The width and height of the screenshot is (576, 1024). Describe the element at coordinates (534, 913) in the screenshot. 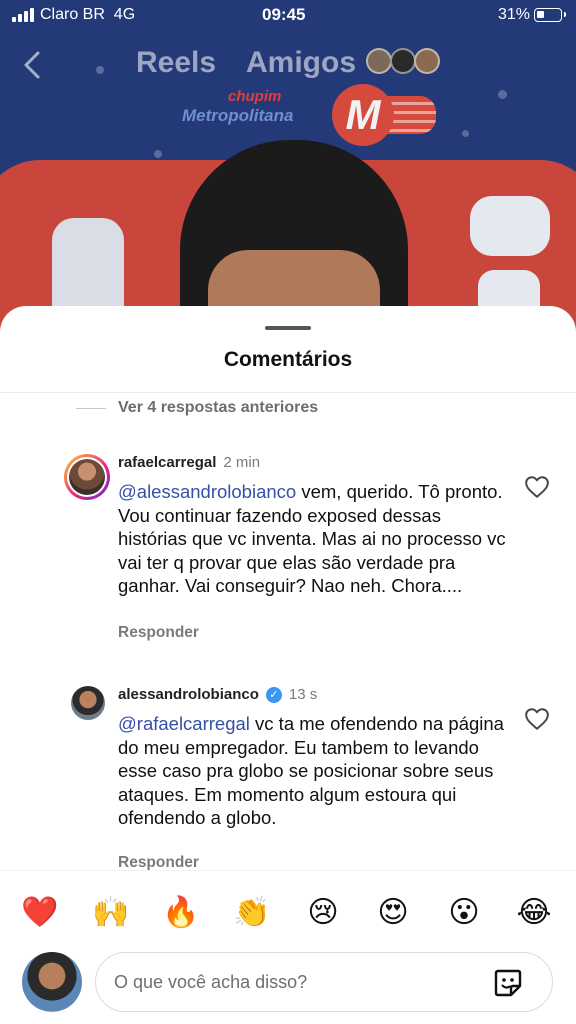

I see `emoji-laughing: 😂` at that location.